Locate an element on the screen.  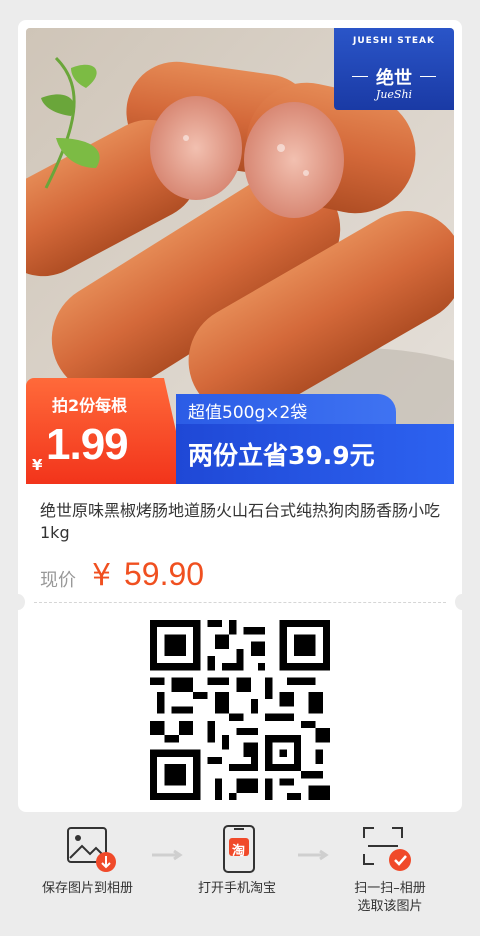
promo-headline: 两份立省39.9元 is located at coordinates (281, 455).